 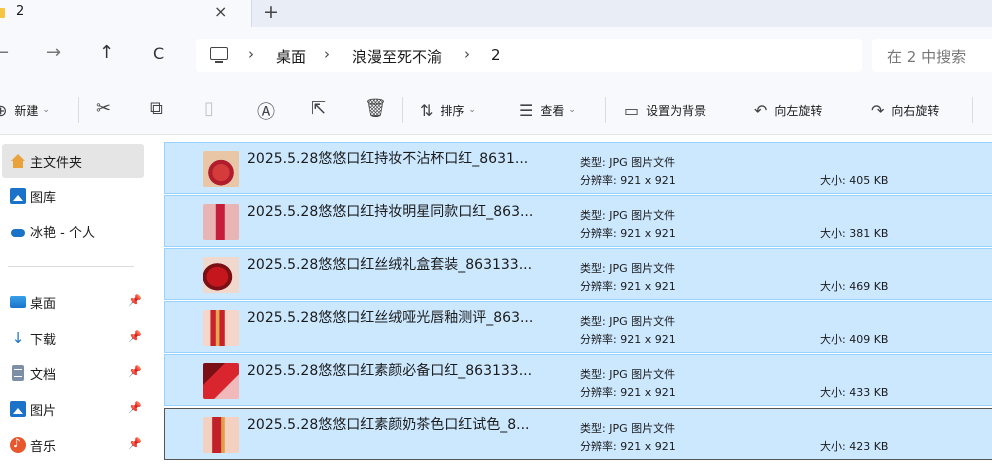 I want to click on sidebar-item-label: 主文件夹, so click(x=56, y=163).